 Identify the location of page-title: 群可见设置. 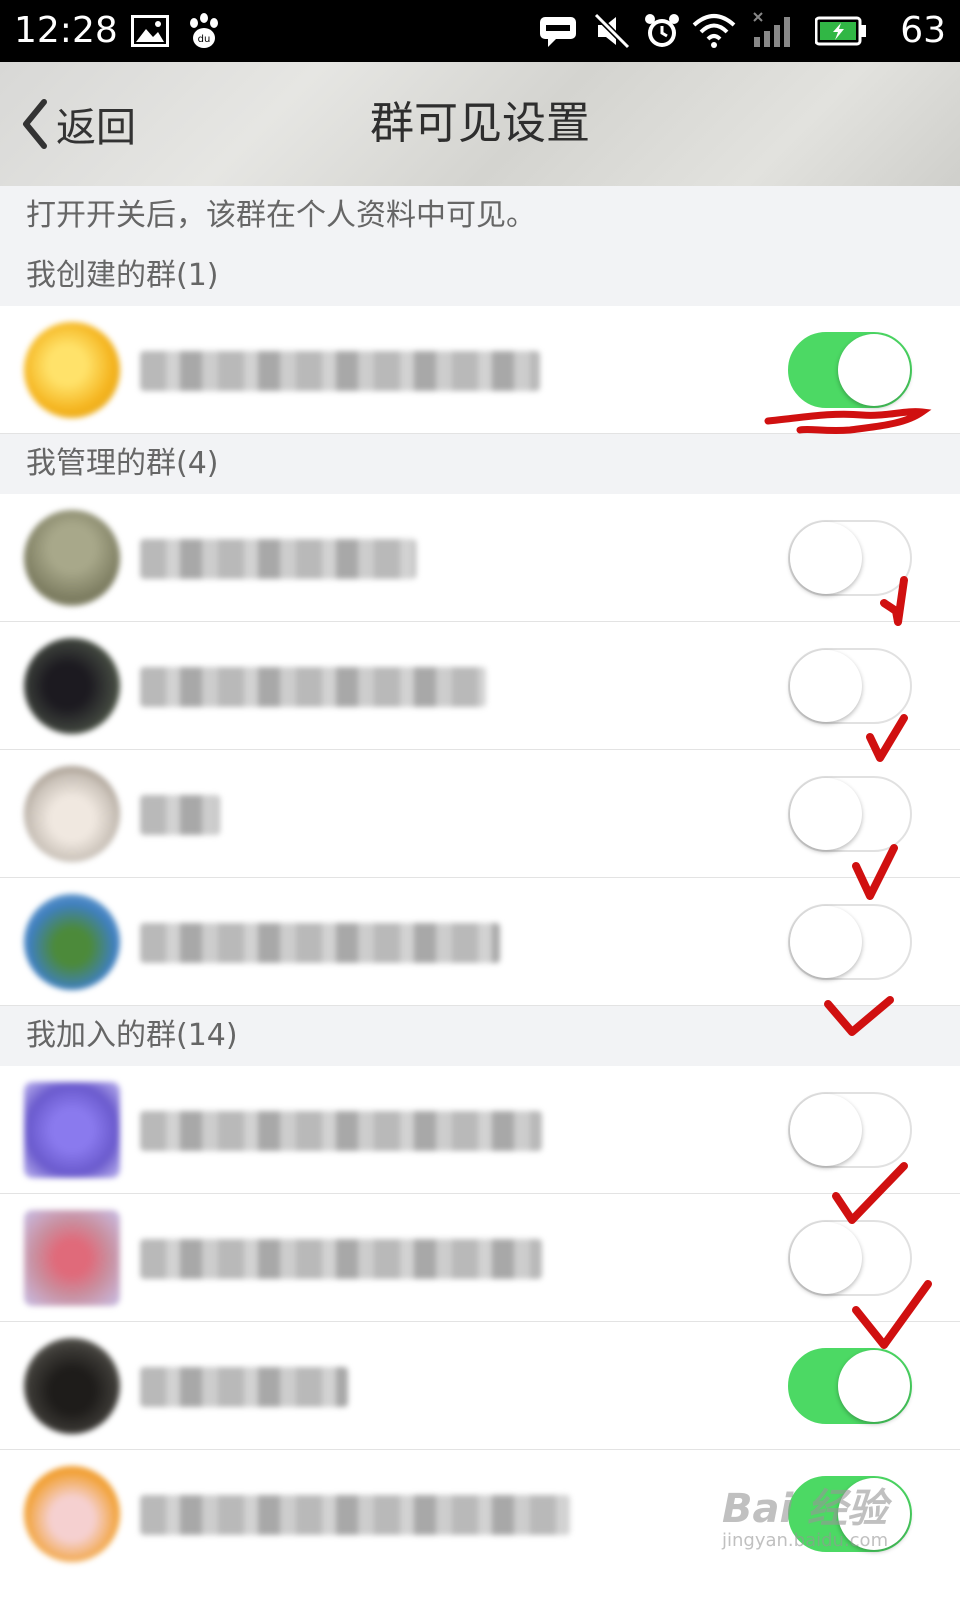
(480, 123).